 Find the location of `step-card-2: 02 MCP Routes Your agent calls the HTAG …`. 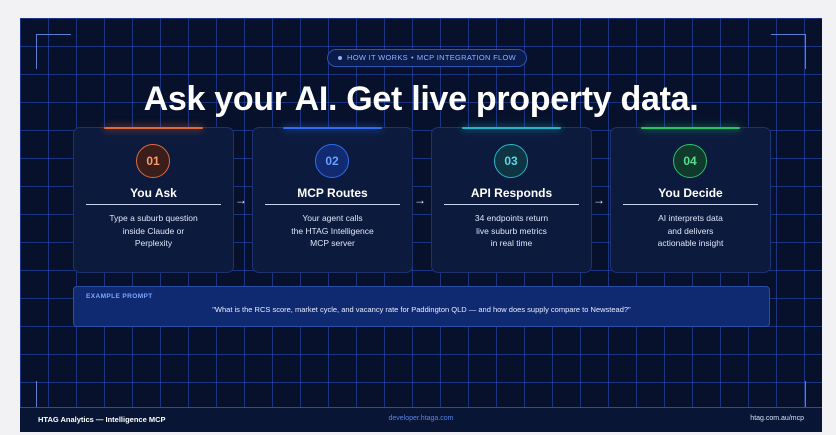

step-card-2: 02 MCP Routes Your agent calls the HTAG … is located at coordinates (332, 200).